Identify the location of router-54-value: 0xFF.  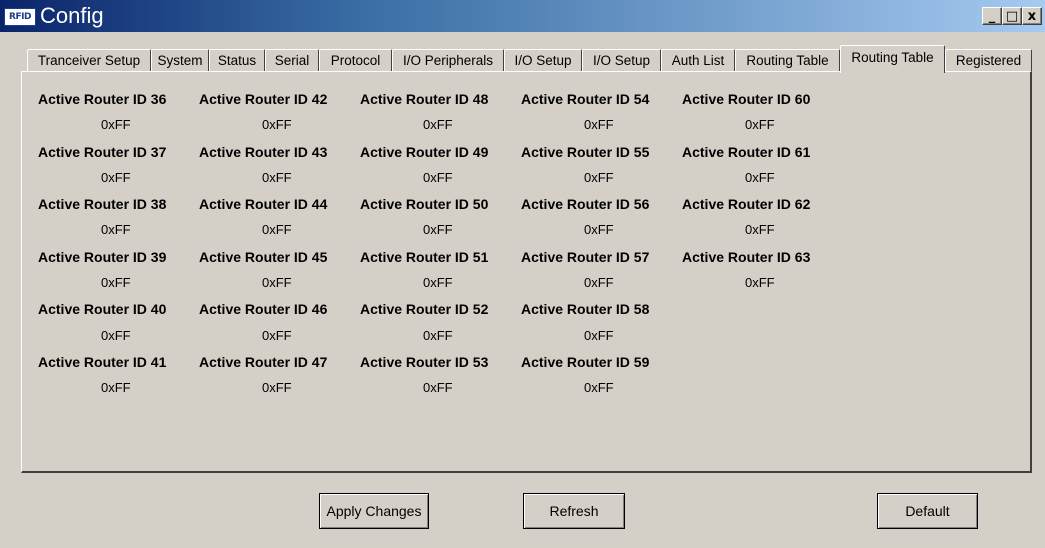
(599, 125).